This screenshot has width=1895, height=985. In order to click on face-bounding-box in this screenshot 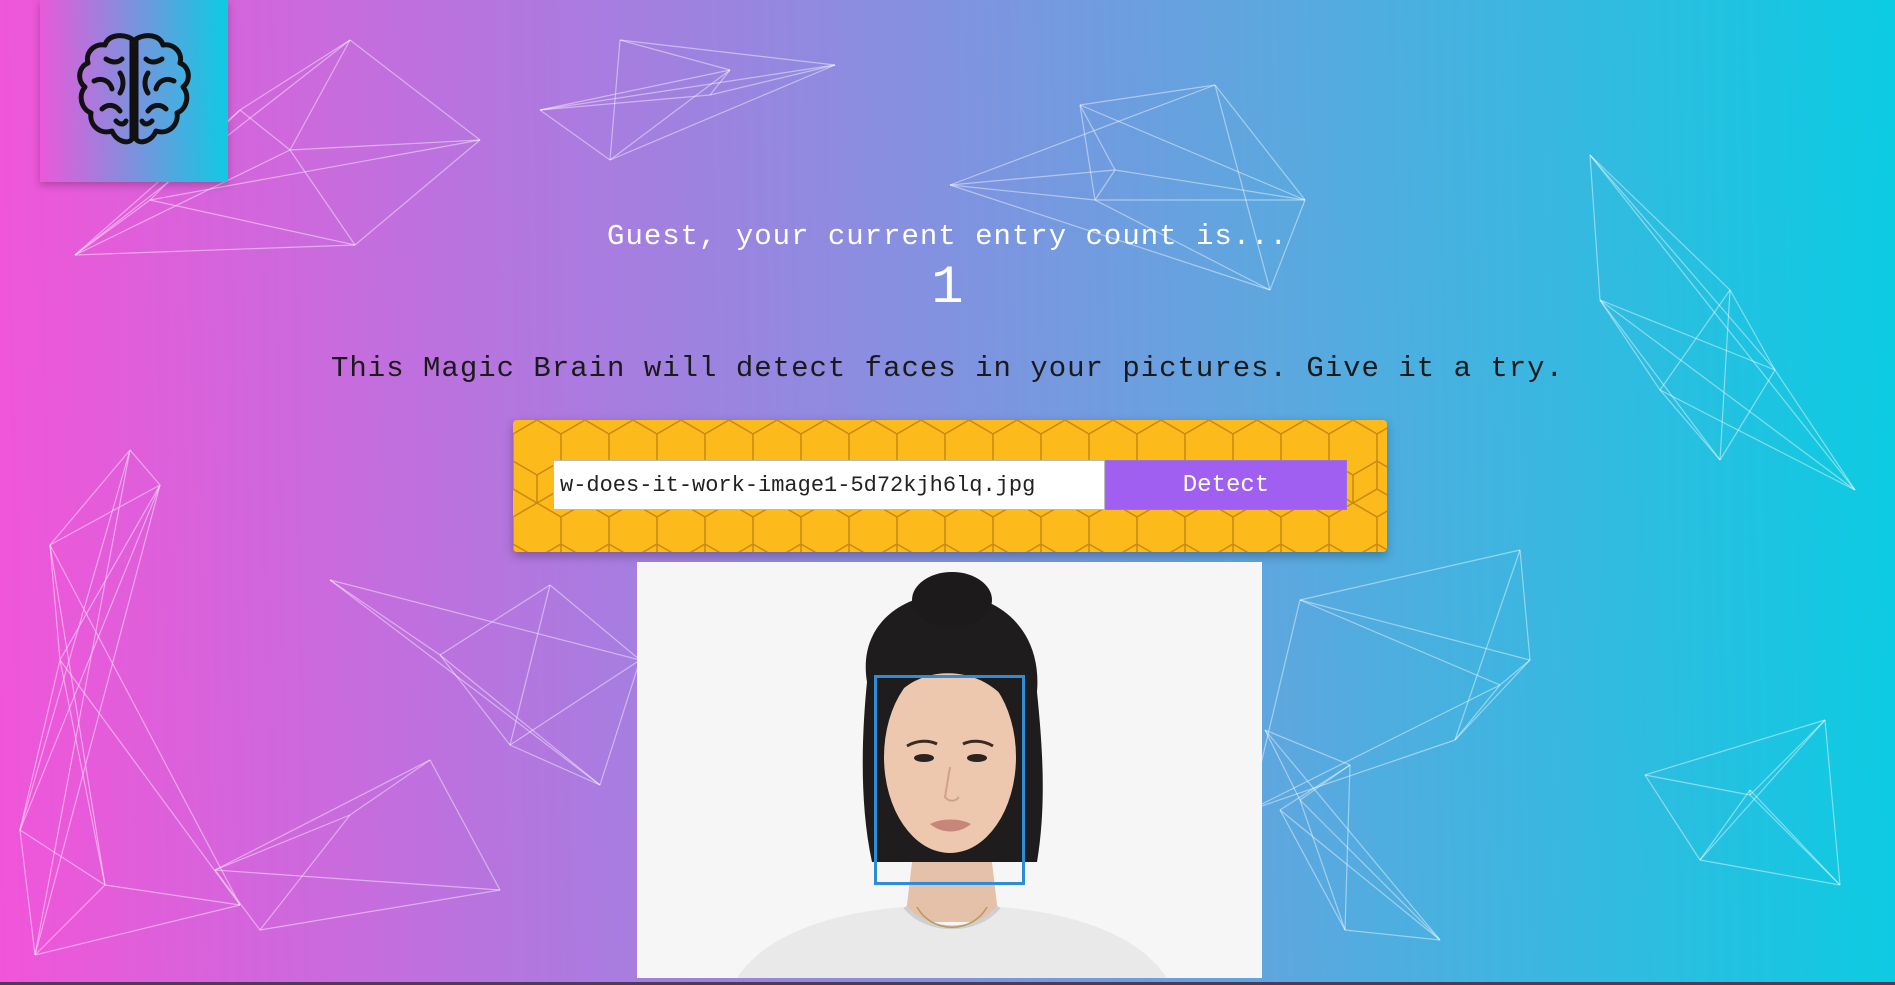, I will do `click(949, 780)`.